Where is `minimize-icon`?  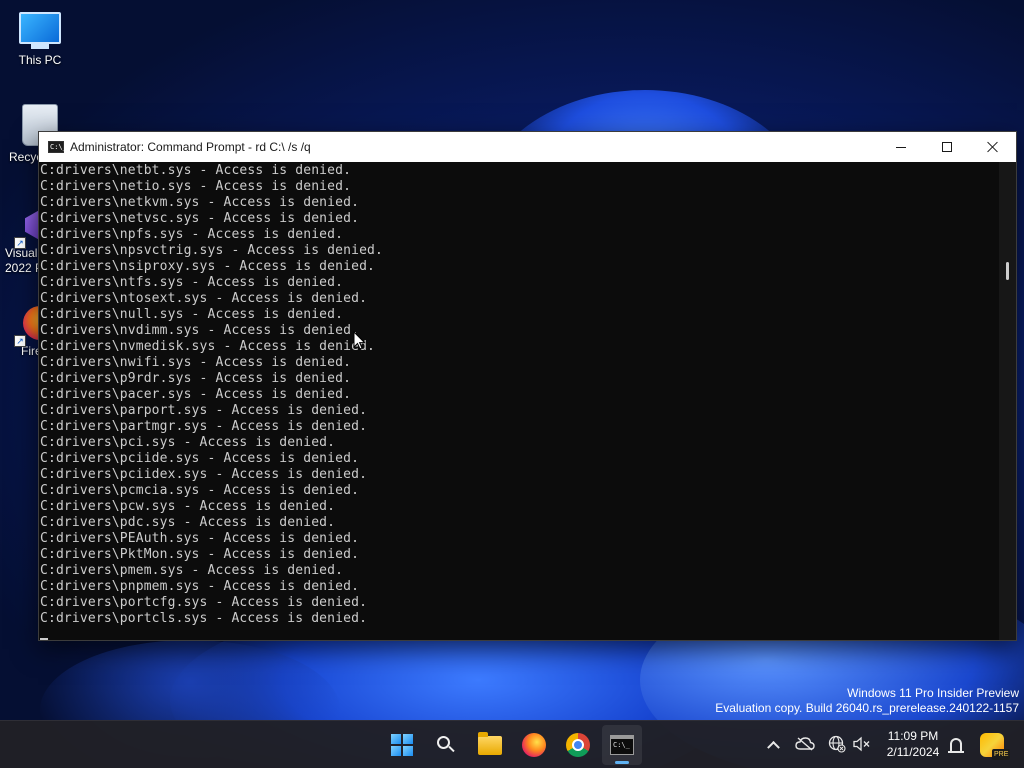
minimize-icon is located at coordinates (901, 147).